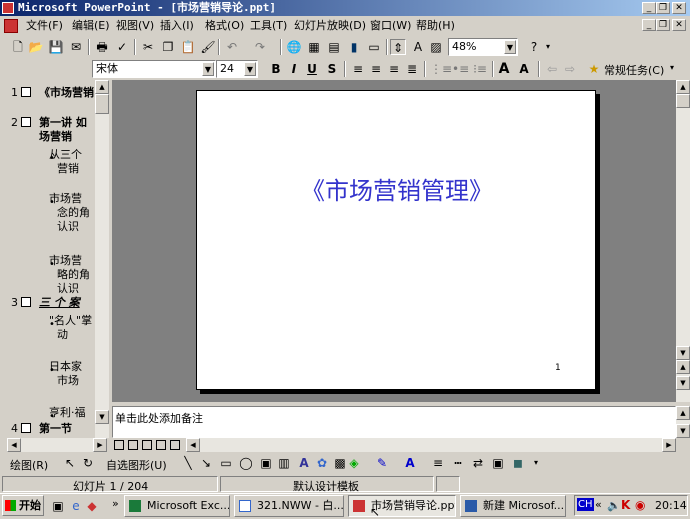  Describe the element at coordinates (11, 26) in the screenshot. I see `doc-icon` at that location.